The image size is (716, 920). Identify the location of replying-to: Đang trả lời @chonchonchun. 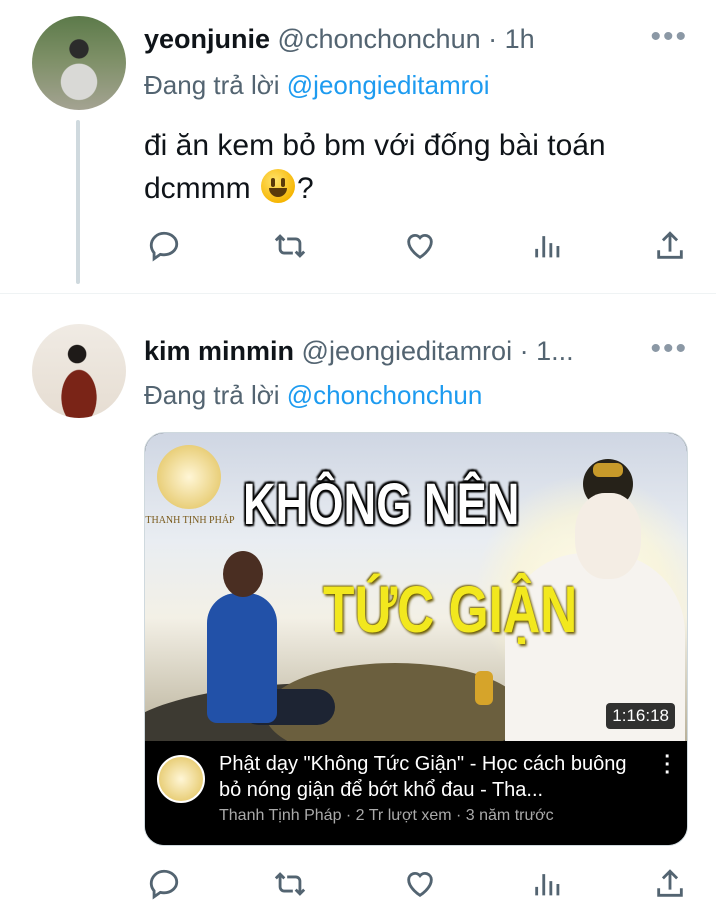
(313, 395).